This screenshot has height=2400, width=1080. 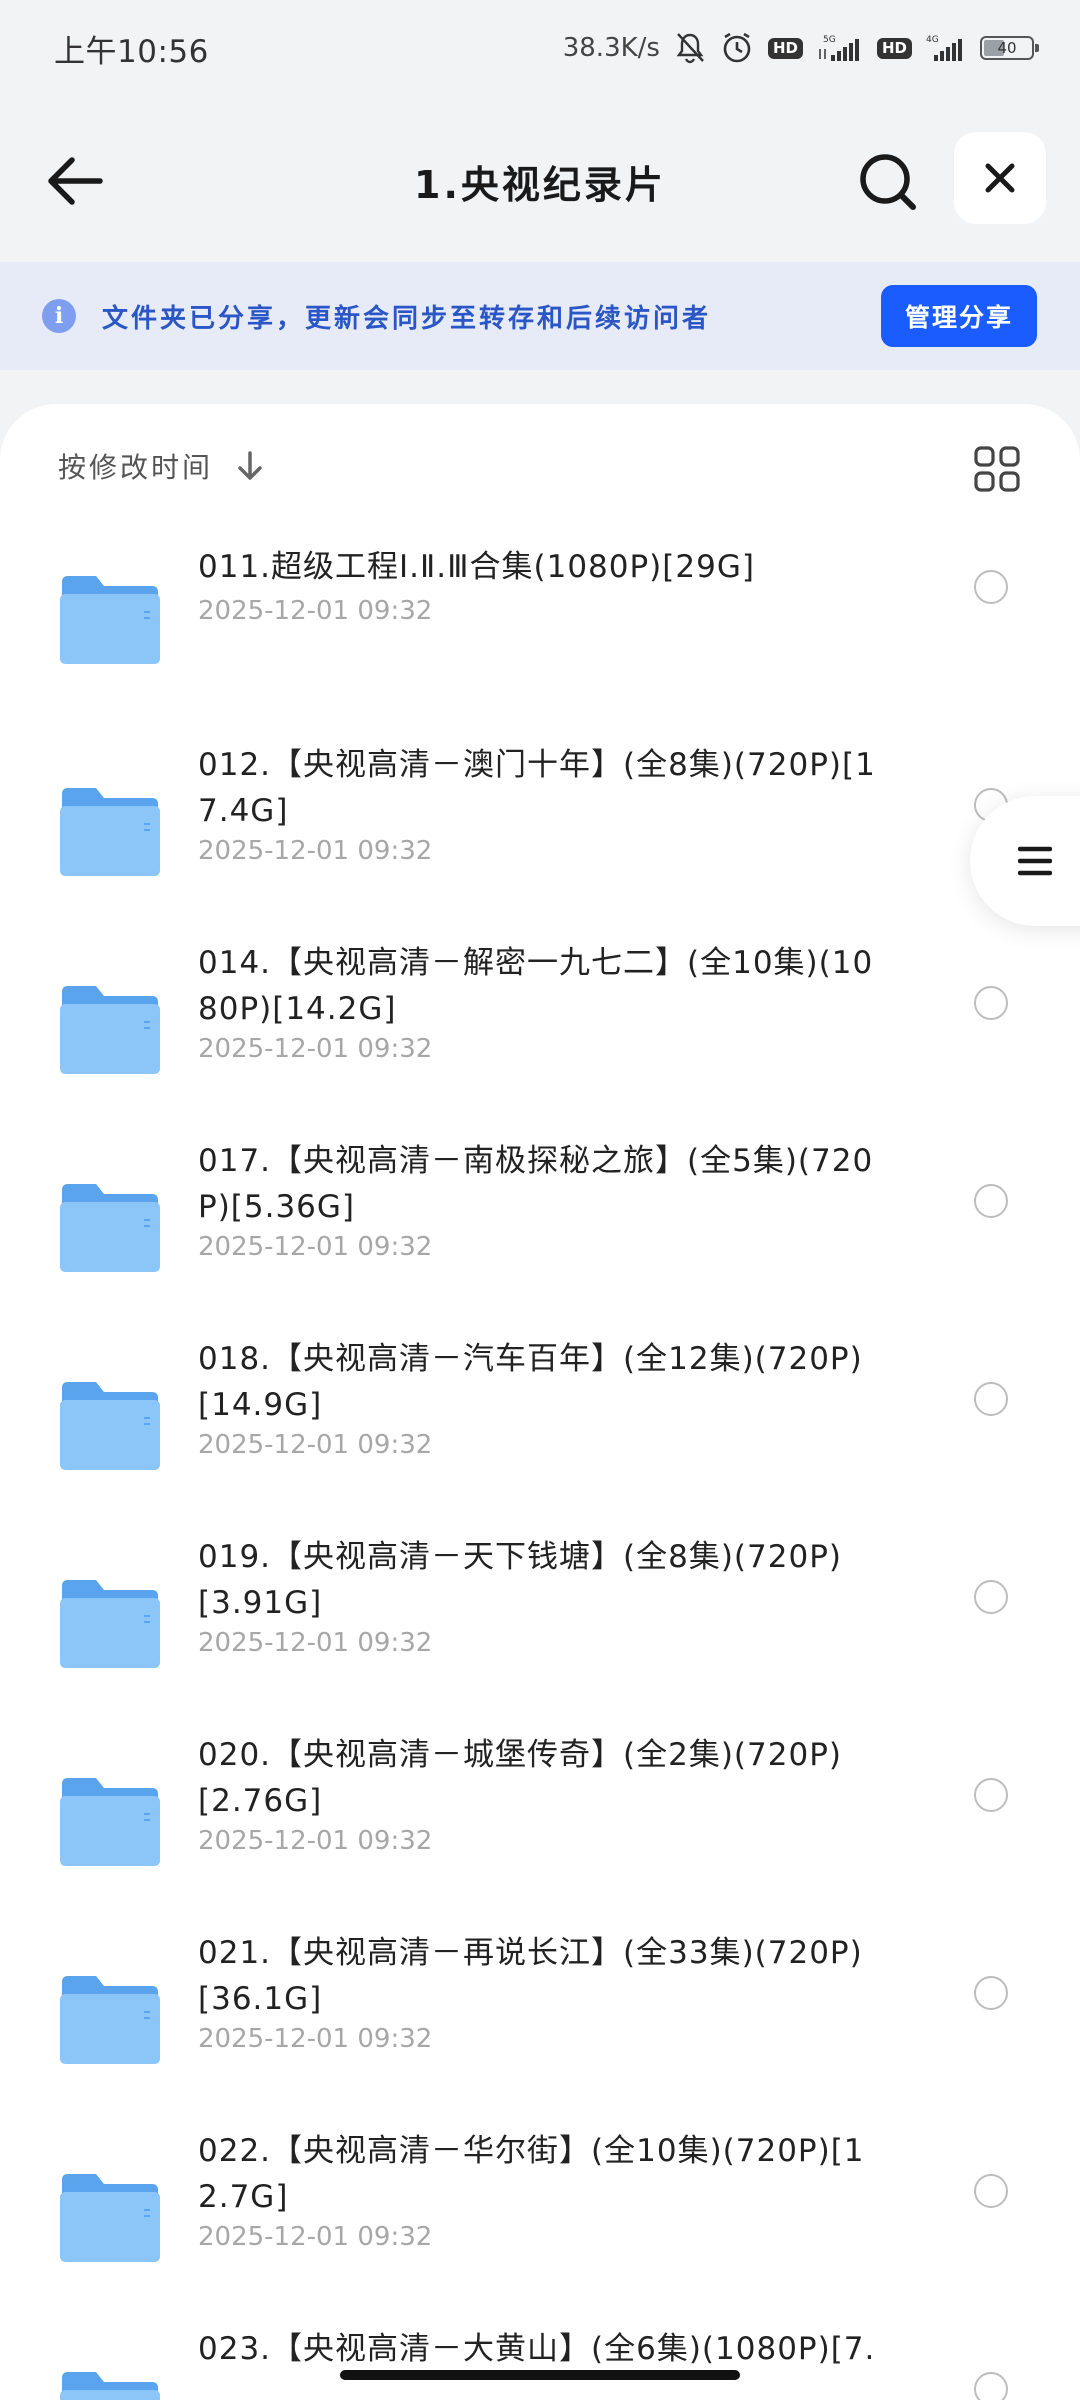 I want to click on file-name: 011.超级工程Ⅰ.Ⅱ.Ⅲ合集(1080P)[29G], so click(x=476, y=567).